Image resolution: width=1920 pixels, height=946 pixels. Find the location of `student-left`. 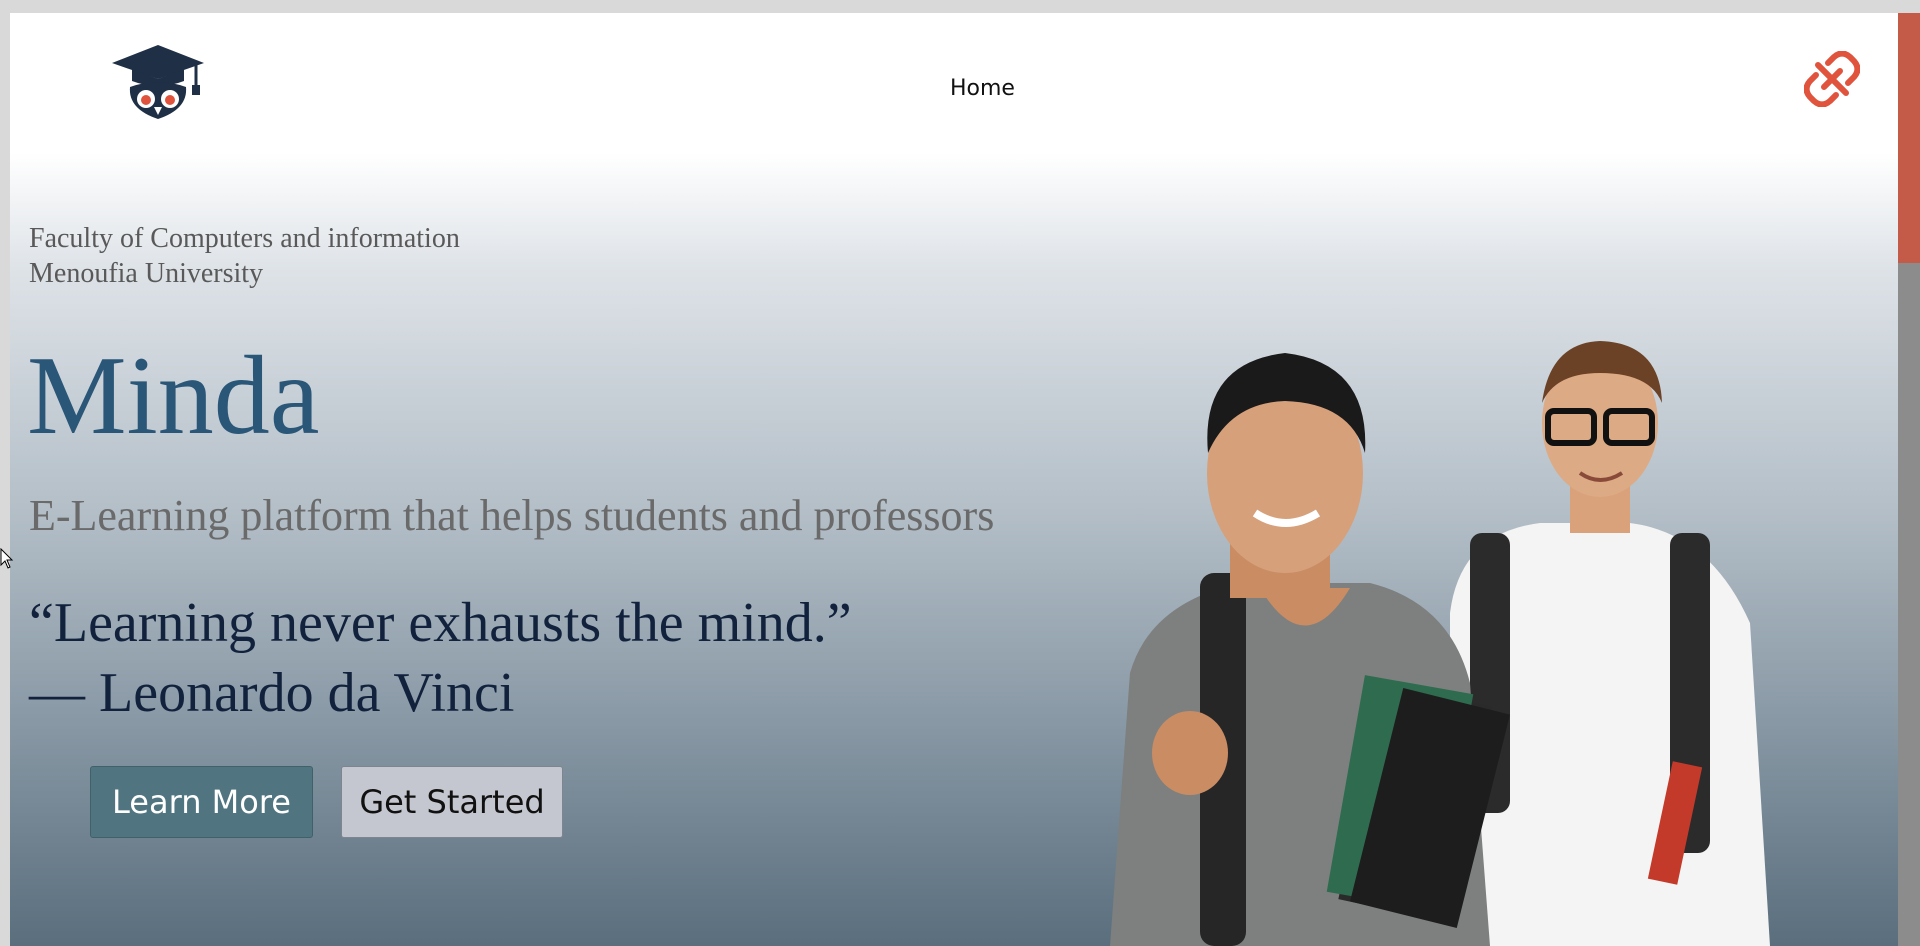

student-left is located at coordinates (1310, 649).